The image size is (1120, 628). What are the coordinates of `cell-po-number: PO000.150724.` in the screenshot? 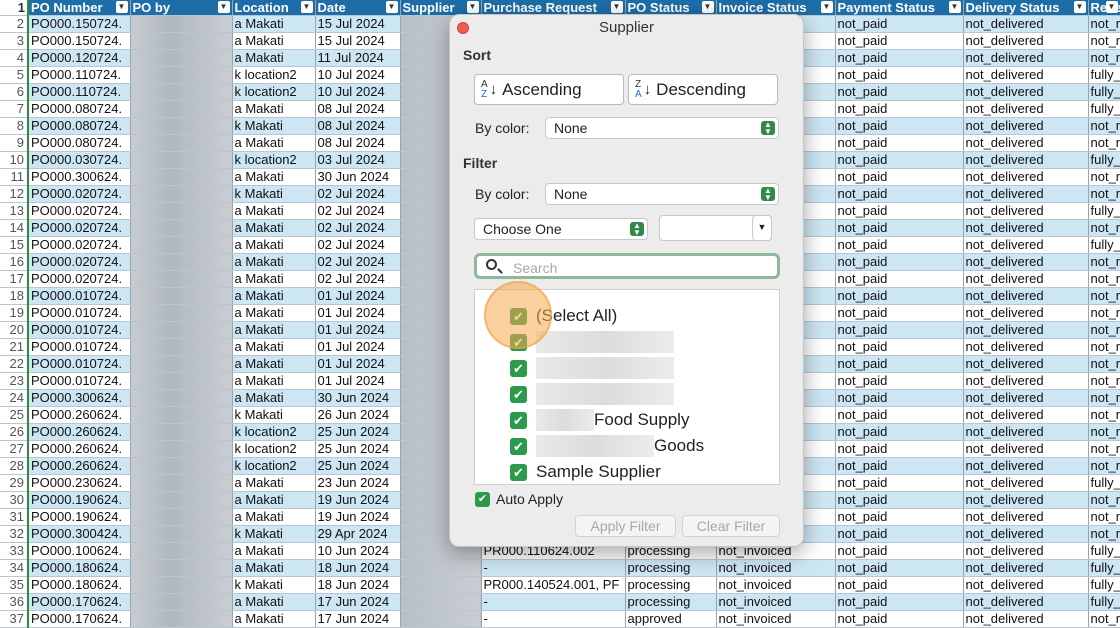 It's located at (79, 41).